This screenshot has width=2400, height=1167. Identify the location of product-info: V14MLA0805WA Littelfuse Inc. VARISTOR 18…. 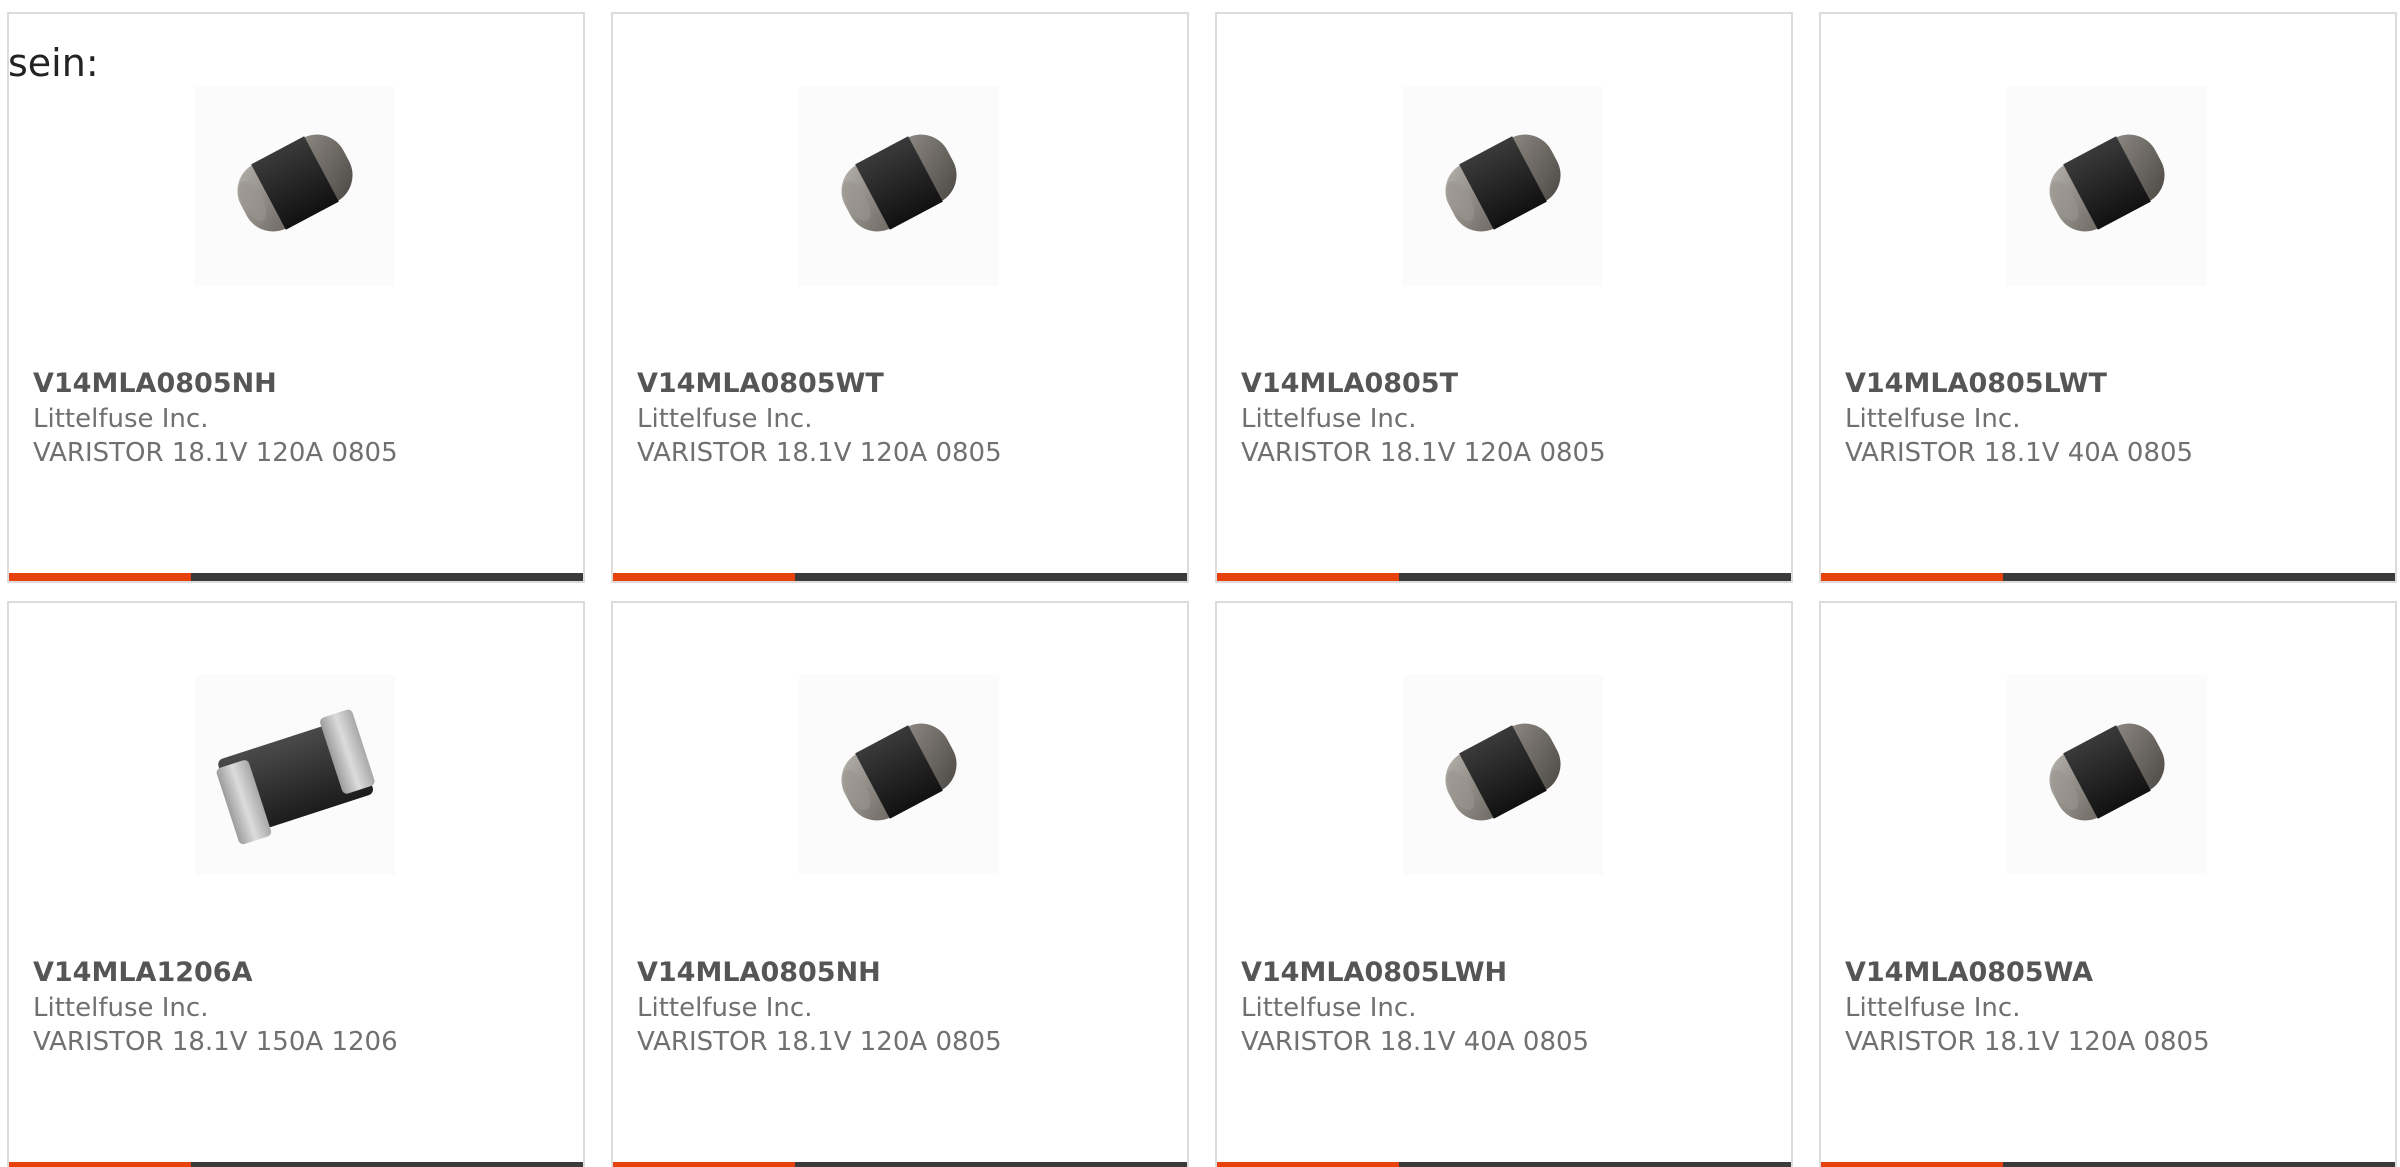
(2112, 1007).